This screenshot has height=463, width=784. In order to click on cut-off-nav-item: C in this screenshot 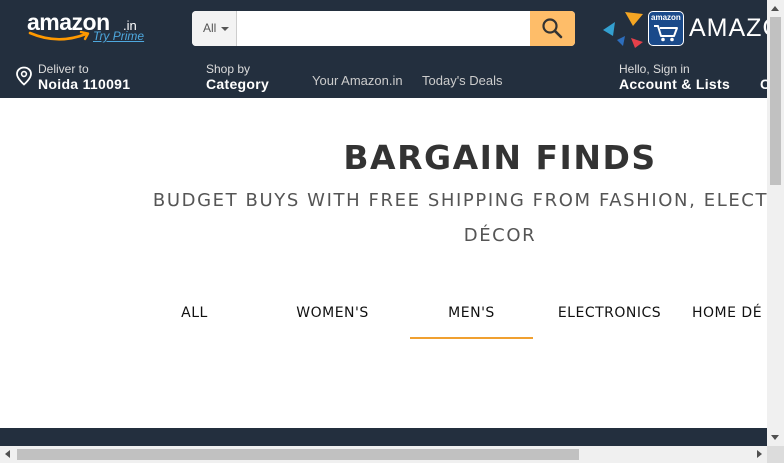, I will do `click(763, 84)`.